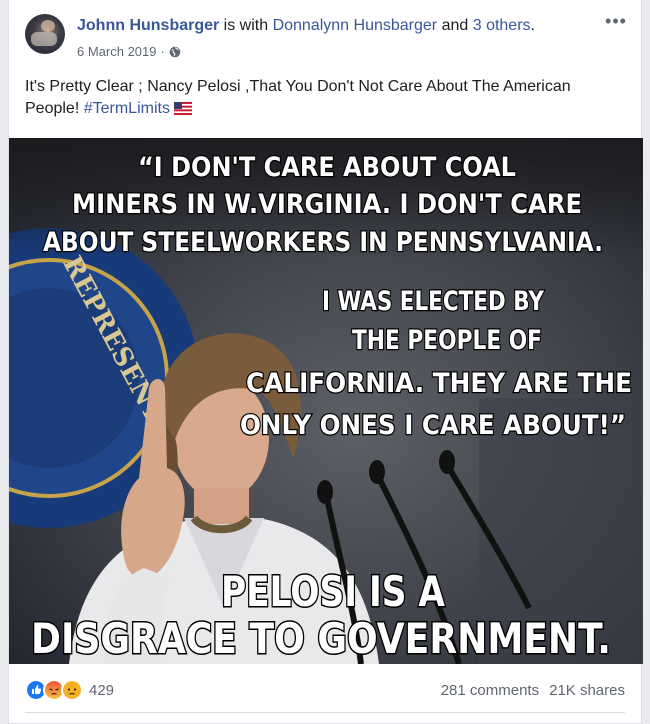  What do you see at coordinates (455, 25) in the screenshot?
I see `and-text: and` at bounding box center [455, 25].